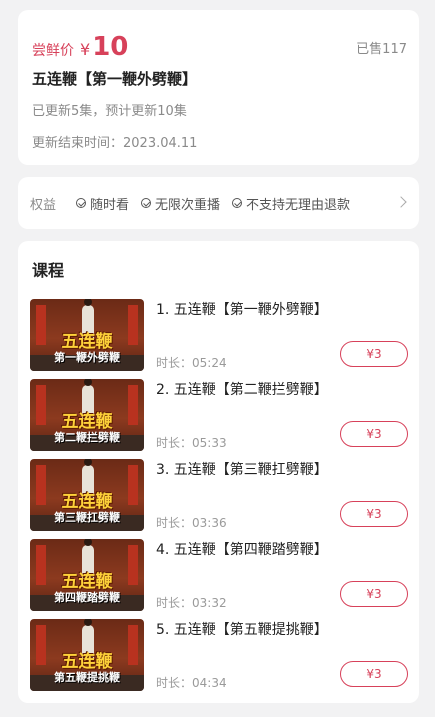  What do you see at coordinates (188, 205) in the screenshot?
I see `benefit-text: 无限次重播` at bounding box center [188, 205].